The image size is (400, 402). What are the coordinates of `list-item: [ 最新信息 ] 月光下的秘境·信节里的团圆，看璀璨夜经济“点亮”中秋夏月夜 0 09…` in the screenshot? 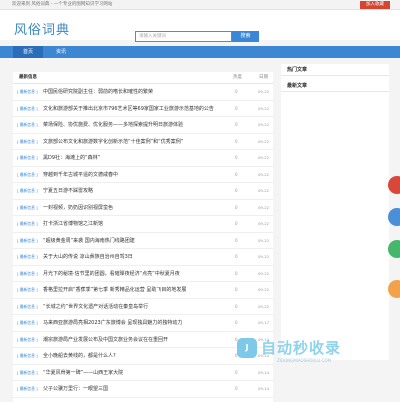 It's located at (143, 274).